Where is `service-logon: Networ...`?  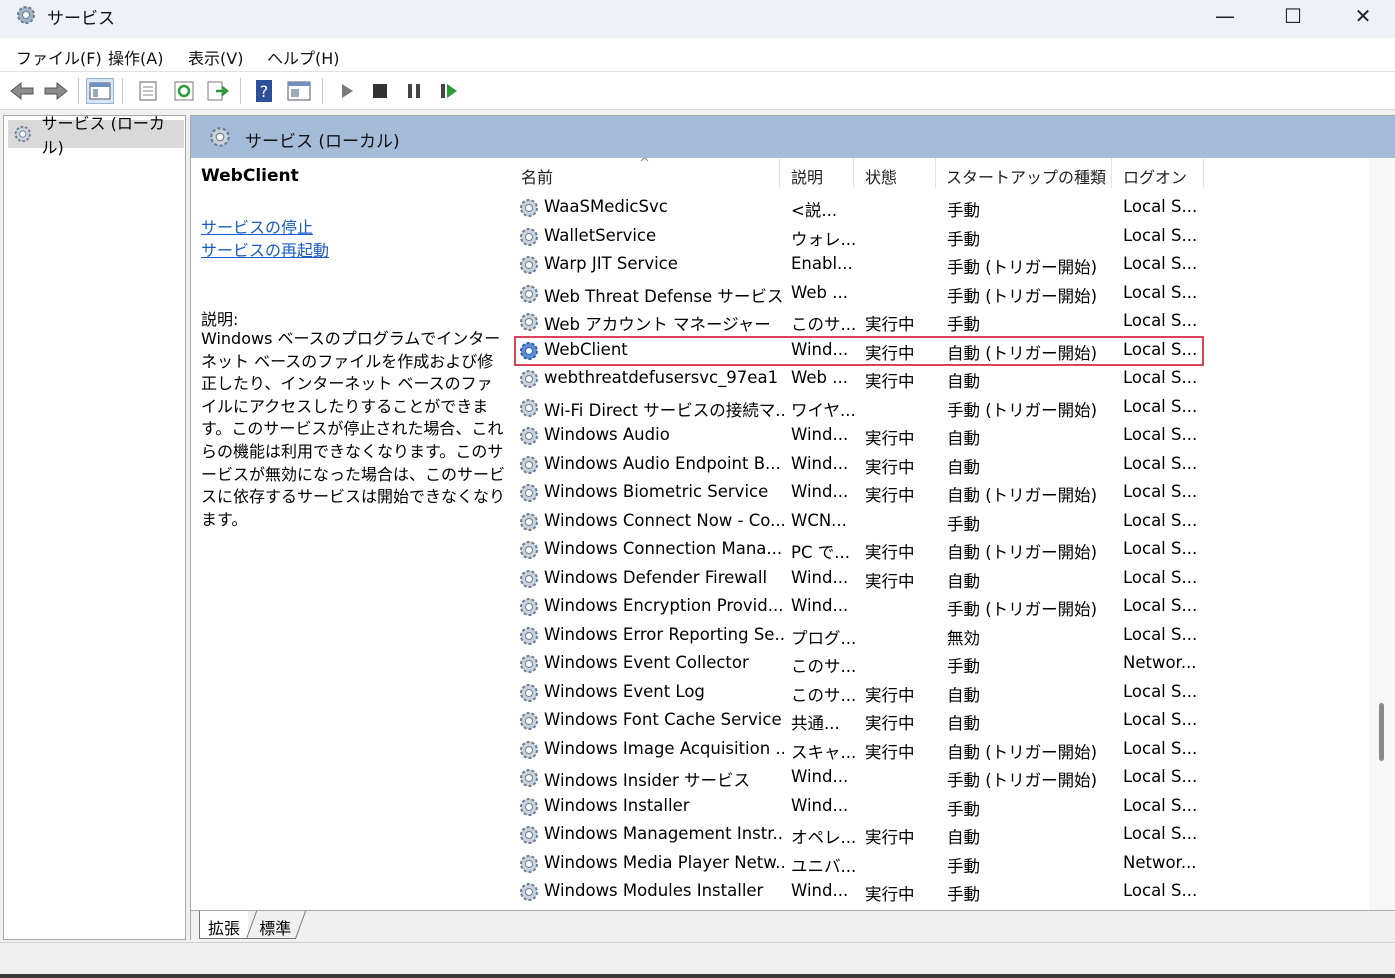 service-logon: Networ... is located at coordinates (1160, 862).